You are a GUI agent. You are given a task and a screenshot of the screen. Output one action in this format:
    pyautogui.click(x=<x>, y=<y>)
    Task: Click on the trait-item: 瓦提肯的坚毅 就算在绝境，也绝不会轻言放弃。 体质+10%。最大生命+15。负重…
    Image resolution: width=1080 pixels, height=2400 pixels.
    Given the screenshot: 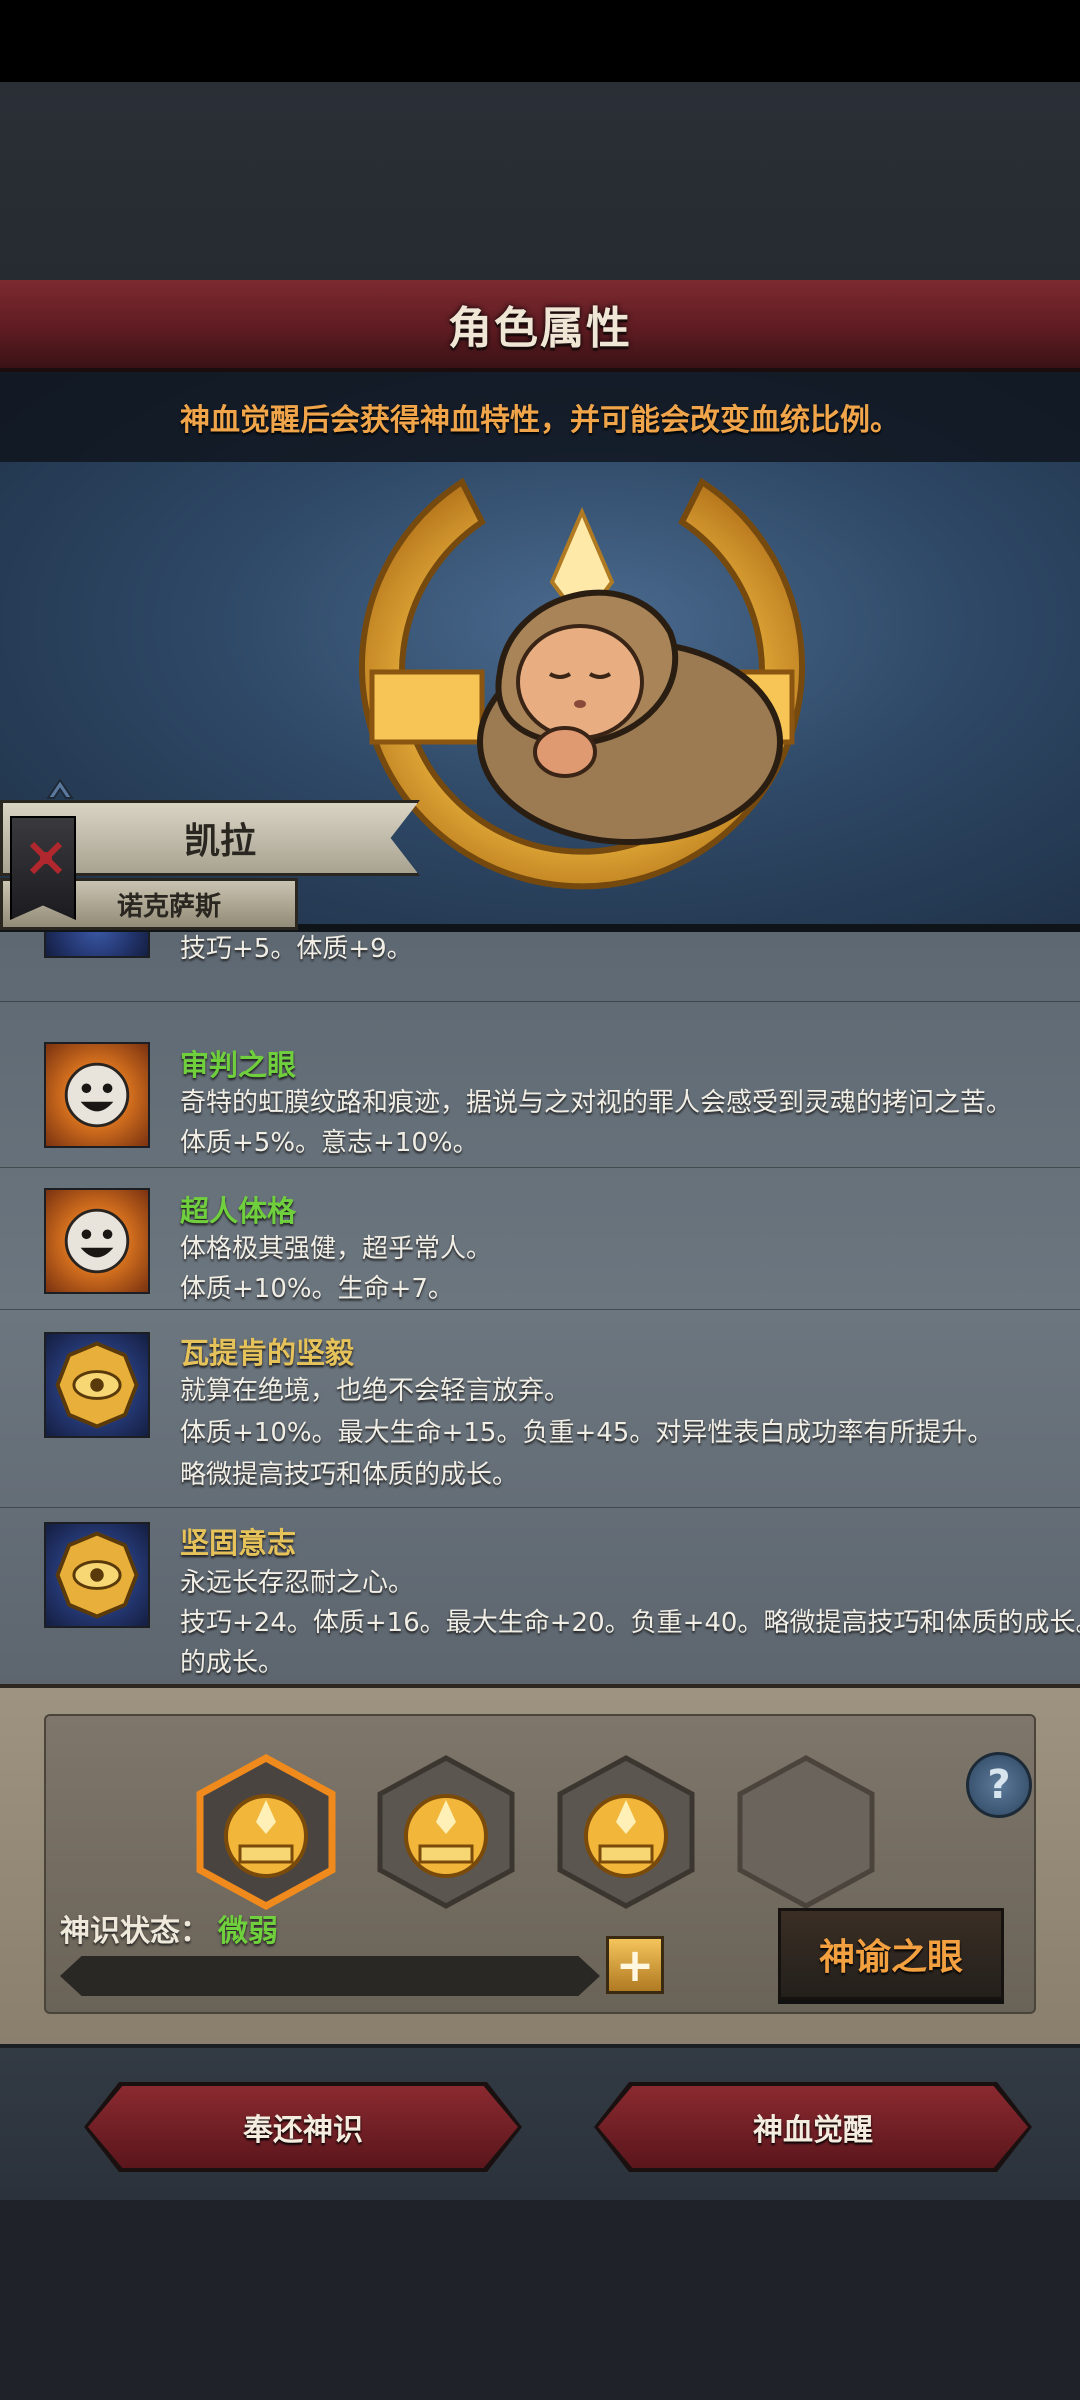 What is the action you would take?
    pyautogui.click(x=540, y=1410)
    